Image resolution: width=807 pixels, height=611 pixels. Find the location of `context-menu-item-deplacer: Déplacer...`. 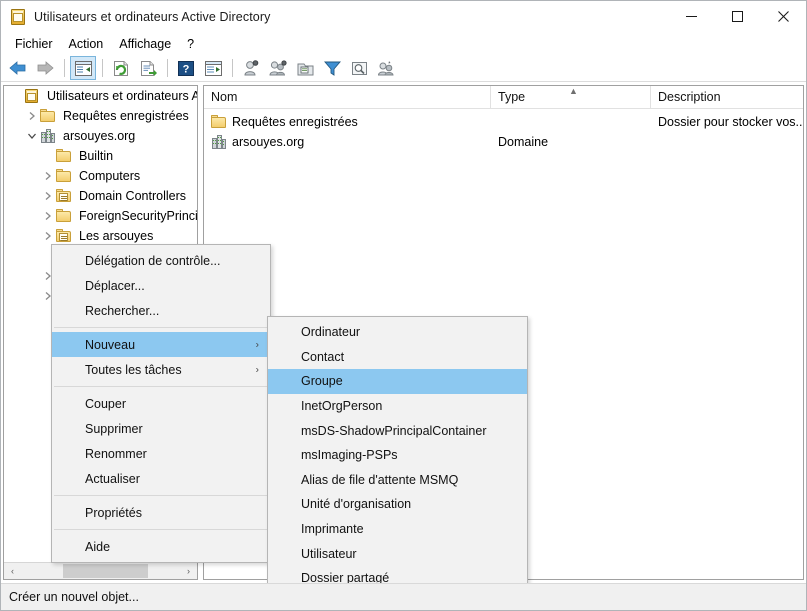

context-menu-item-deplacer: Déplacer... is located at coordinates (161, 285).